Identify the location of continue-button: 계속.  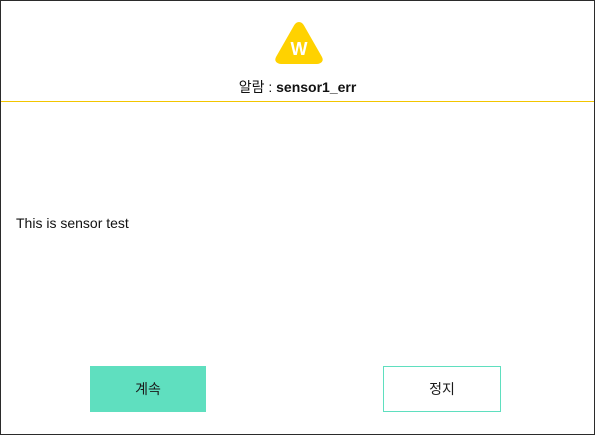
(148, 389).